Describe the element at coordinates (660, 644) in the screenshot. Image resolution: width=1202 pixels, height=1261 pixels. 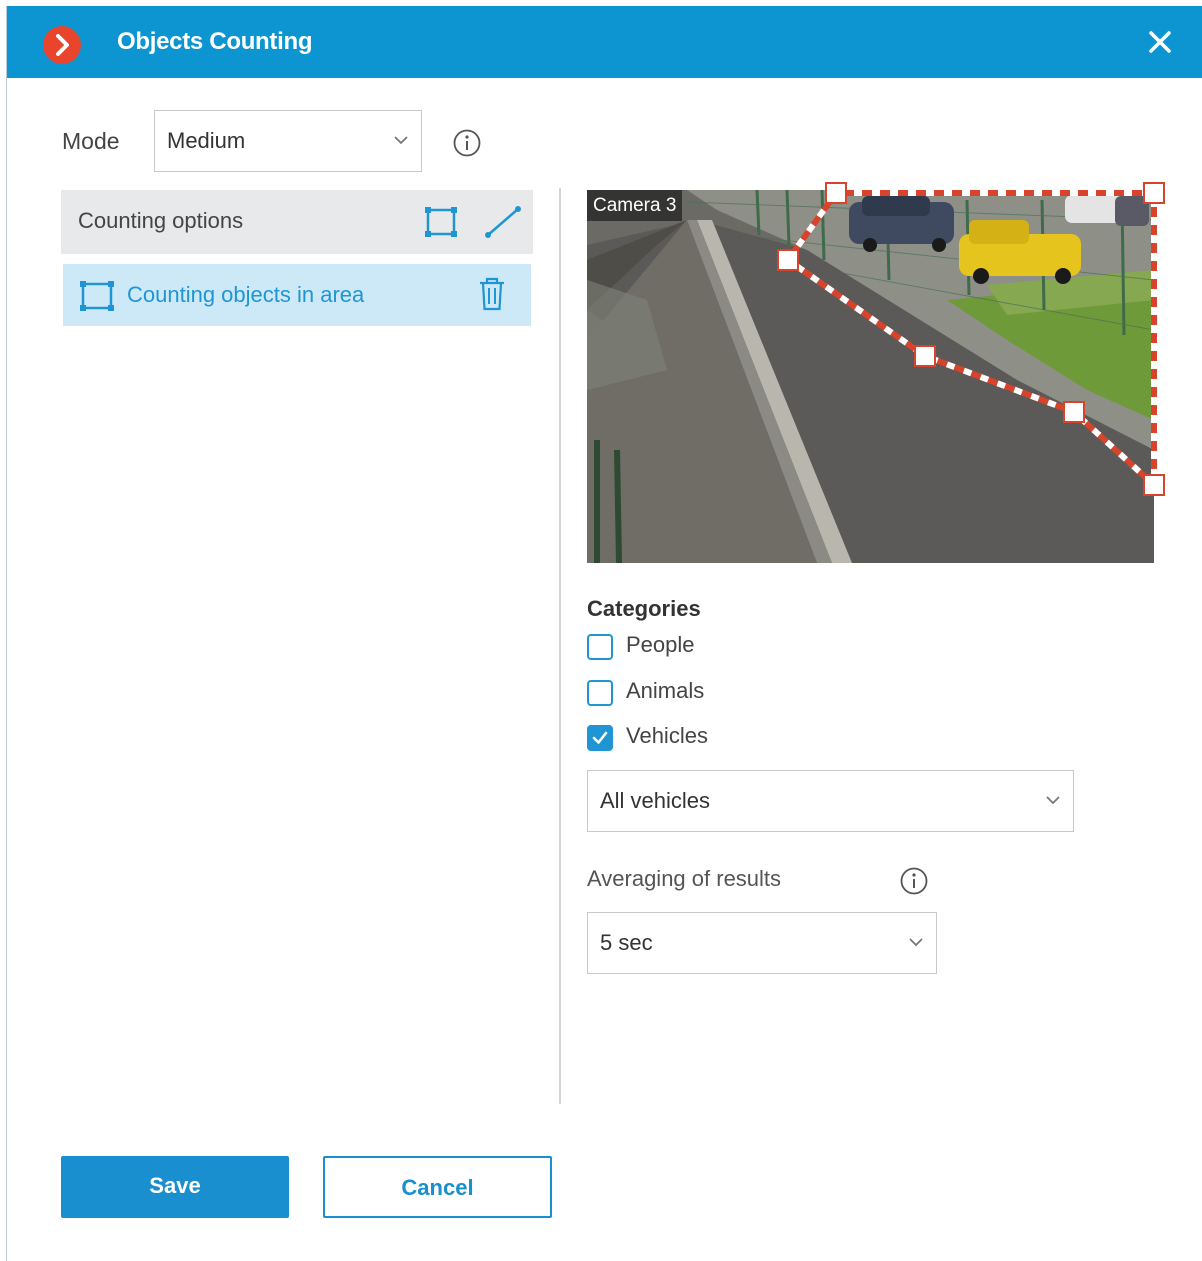
I see `people-label: People` at that location.